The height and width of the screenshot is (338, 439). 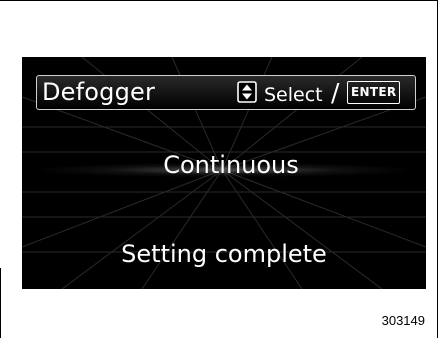 I want to click on header-bar: Defogger Select / ENTER, so click(x=226, y=92).